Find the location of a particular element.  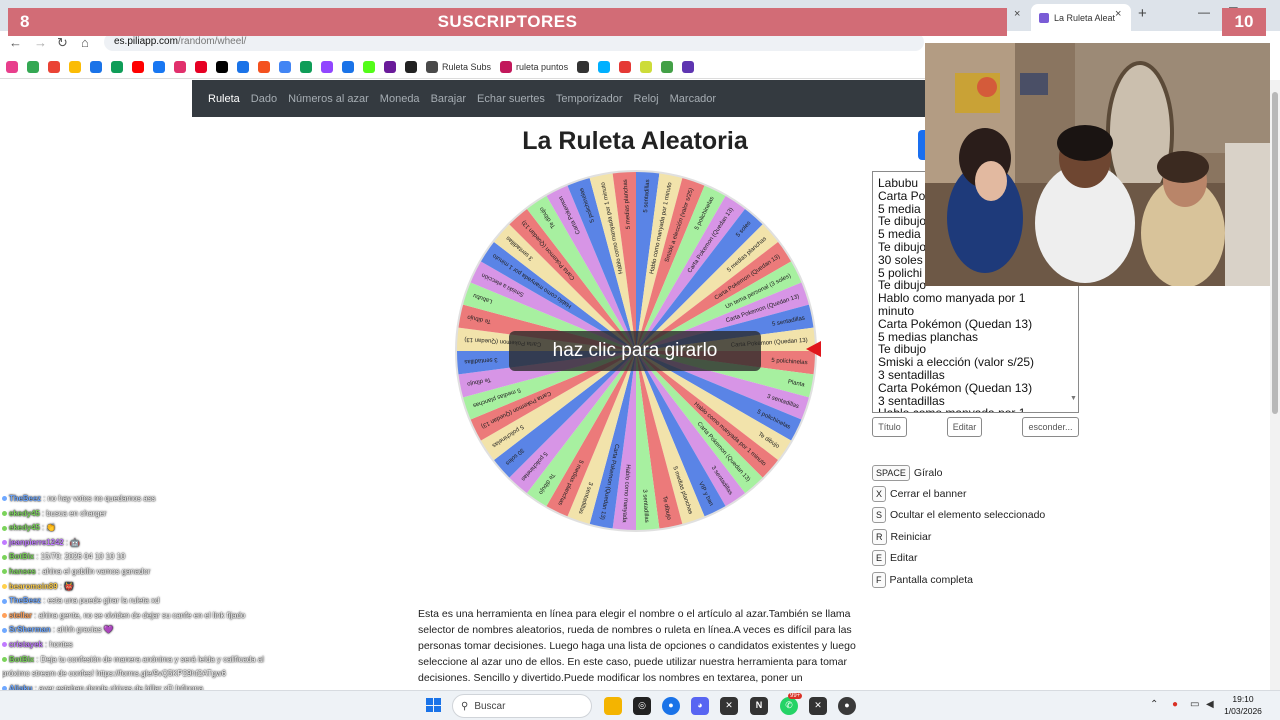

taskbar-search: ⚲ Buscar is located at coordinates (522, 706).